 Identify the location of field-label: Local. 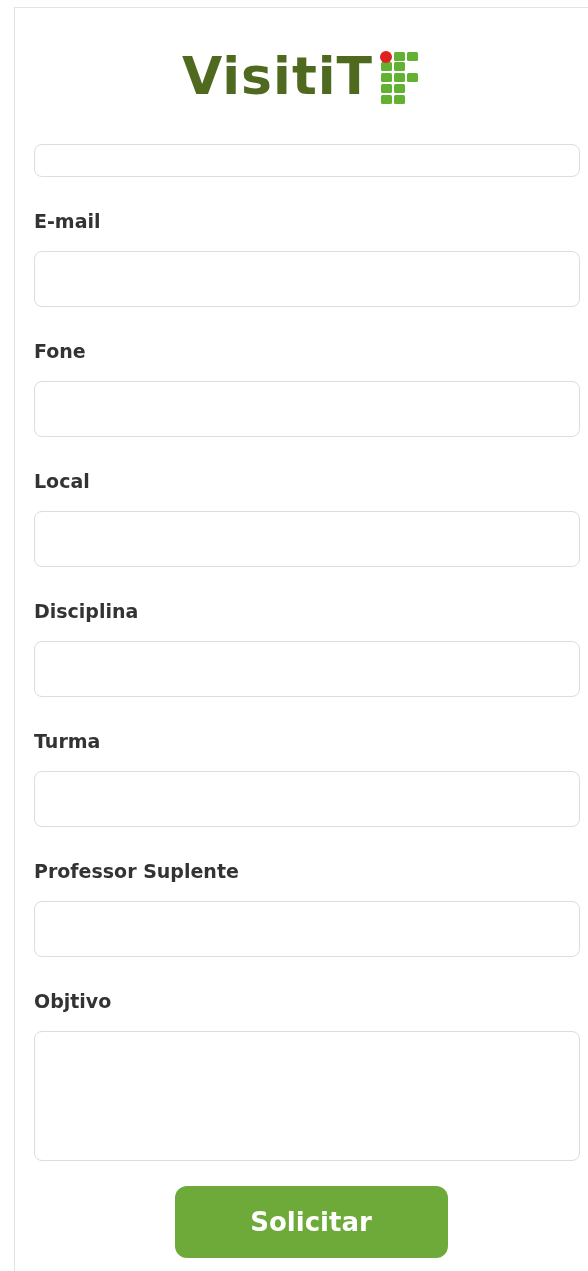
(62, 481).